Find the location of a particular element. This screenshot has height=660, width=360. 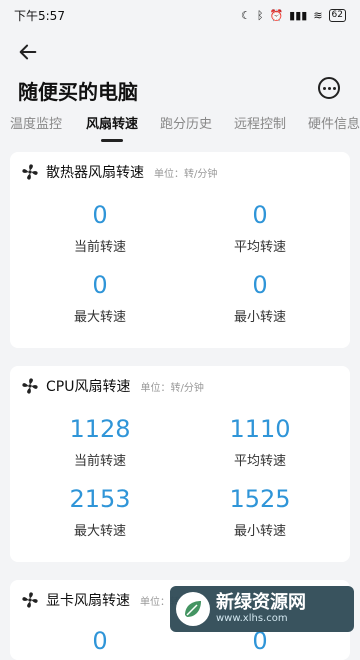

metric-min: 0 最小转速 is located at coordinates (260, 297).